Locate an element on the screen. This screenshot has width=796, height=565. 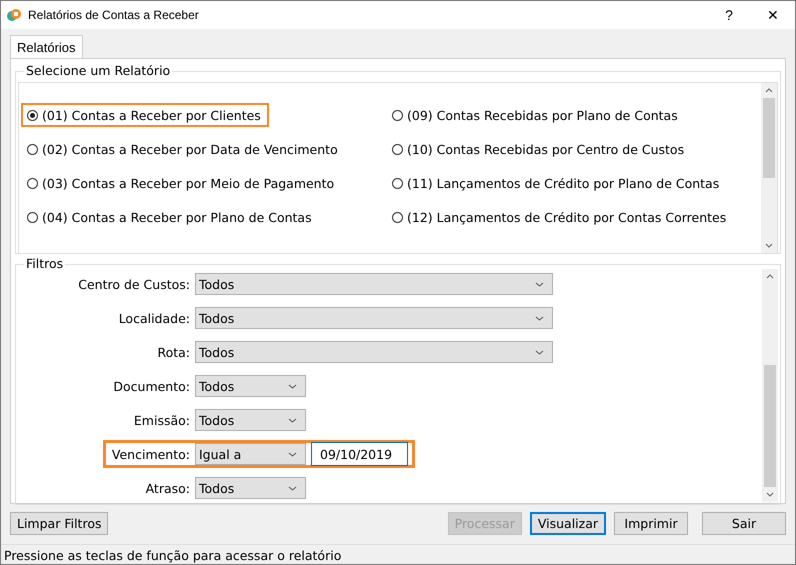
report-option: (03) Contas a Receber por Meio de Pagamento is located at coordinates (181, 183).